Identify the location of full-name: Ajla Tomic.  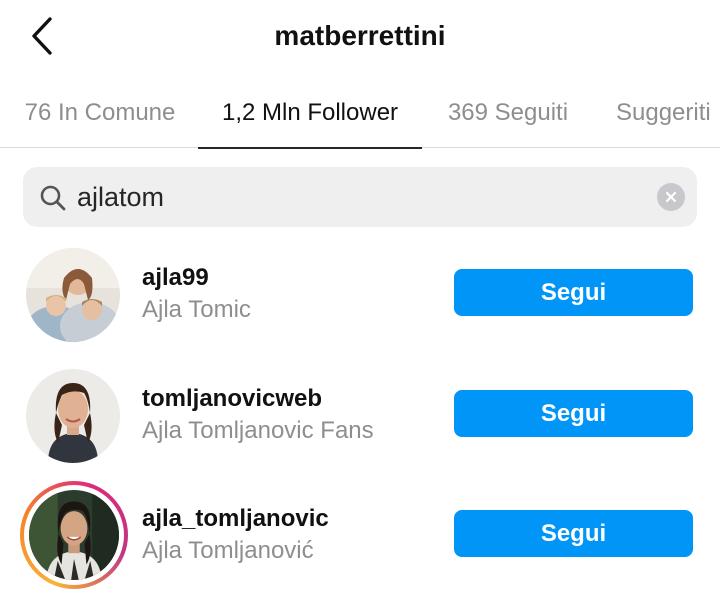
(196, 309).